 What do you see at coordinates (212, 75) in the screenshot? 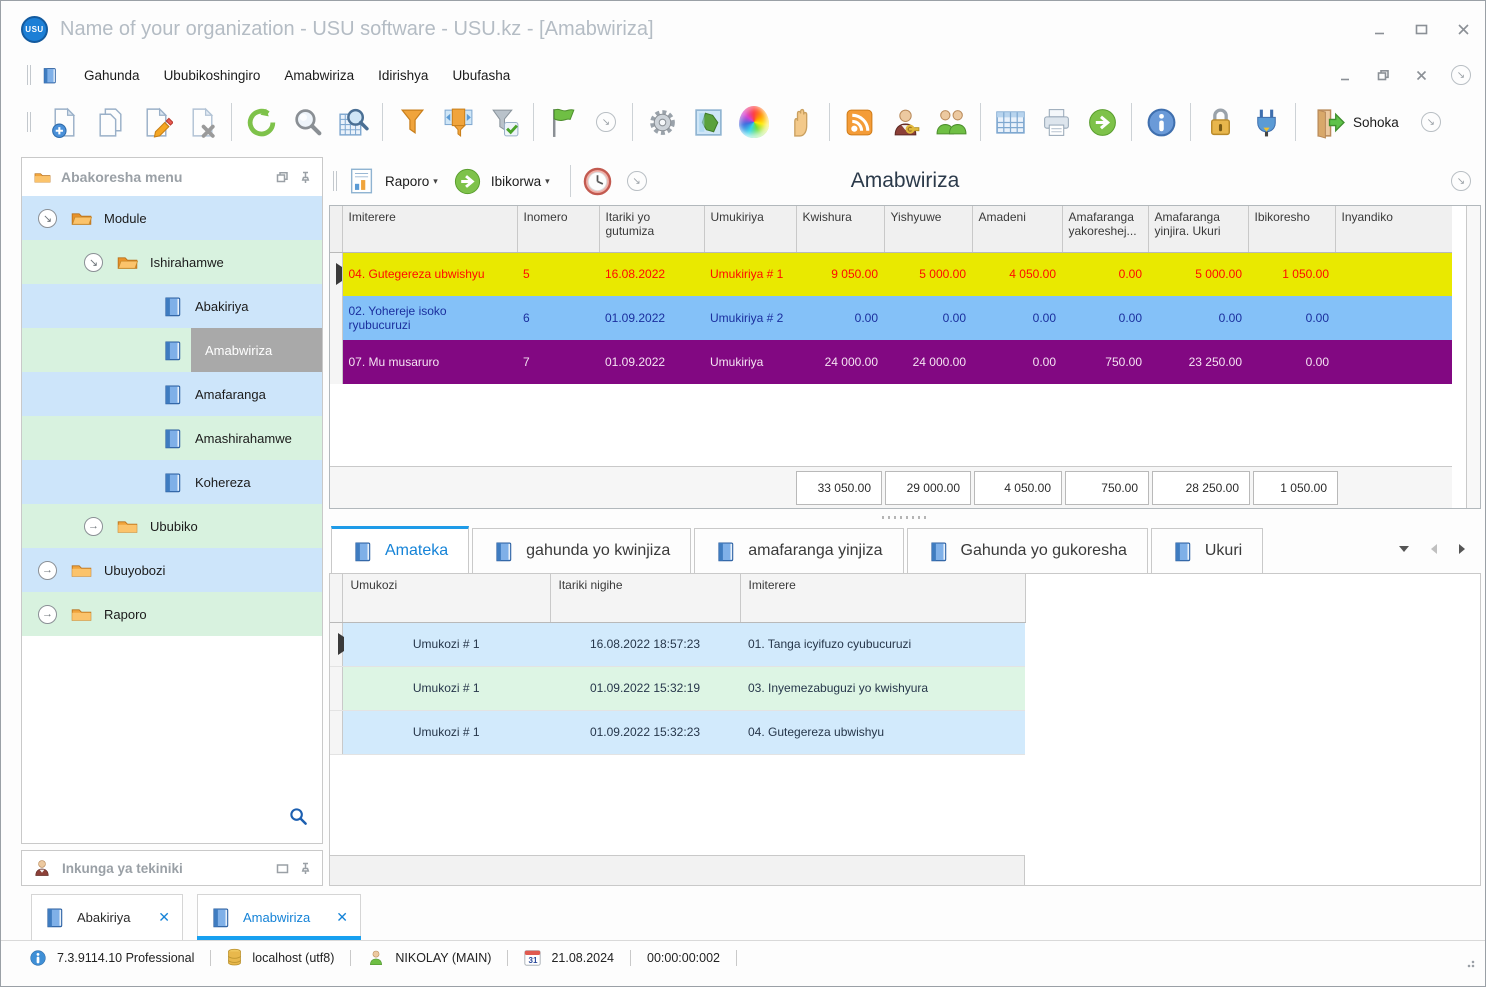
I see `menu-ububikoshingiro: Ububikoshingiro` at bounding box center [212, 75].